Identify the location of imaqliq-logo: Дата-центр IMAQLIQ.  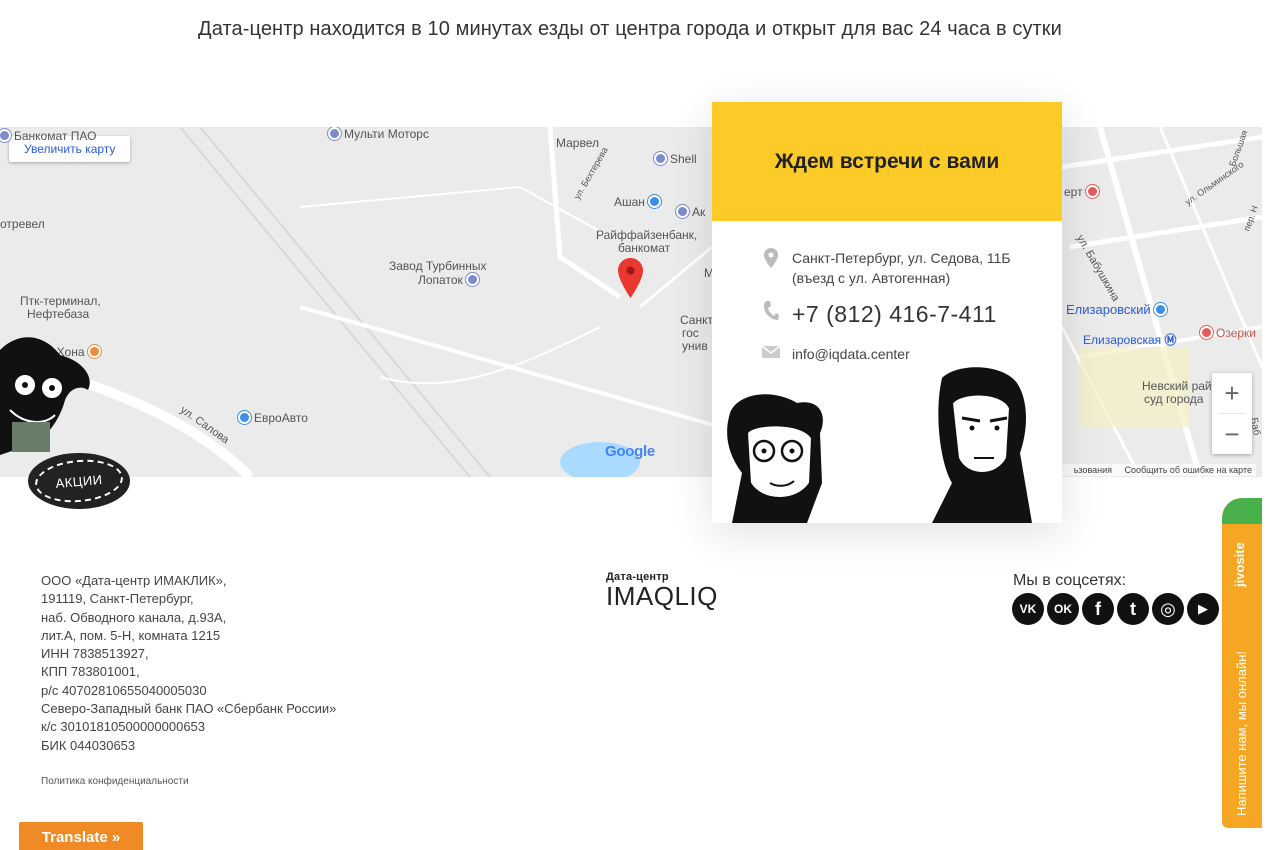
(662, 590).